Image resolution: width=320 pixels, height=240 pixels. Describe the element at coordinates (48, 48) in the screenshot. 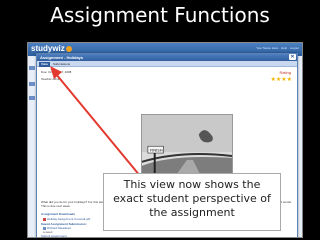

I see `logo-text: studywiz` at that location.